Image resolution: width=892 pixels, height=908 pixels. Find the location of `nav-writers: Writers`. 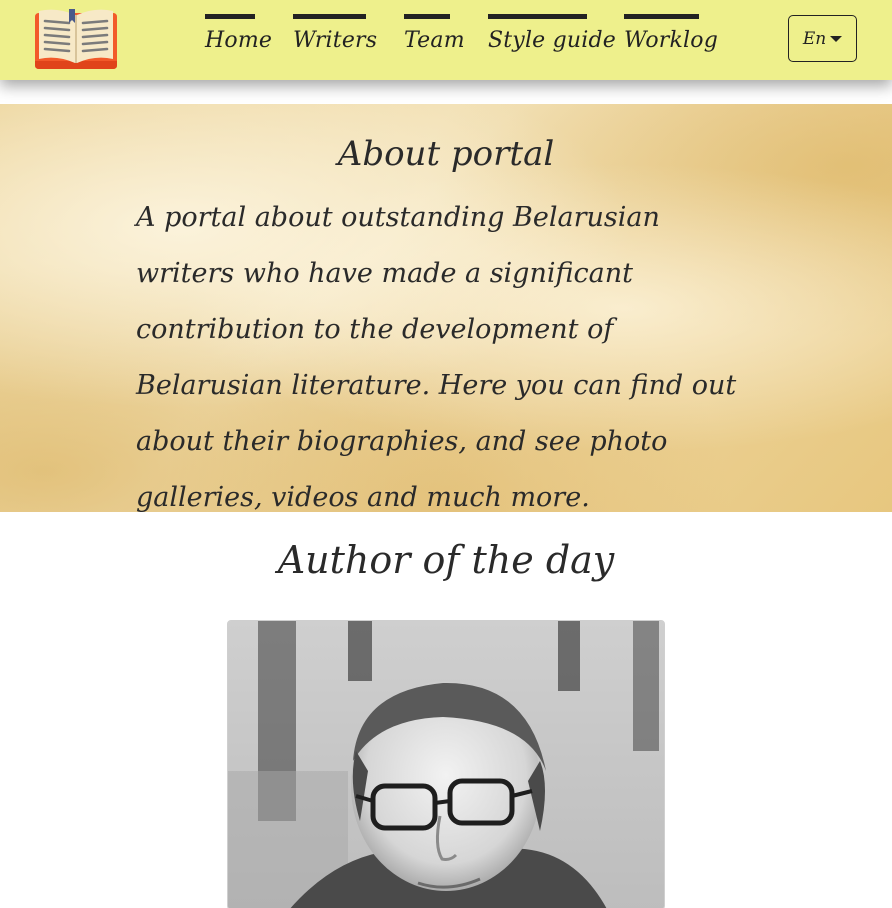

nav-writers: Writers is located at coordinates (335, 37).